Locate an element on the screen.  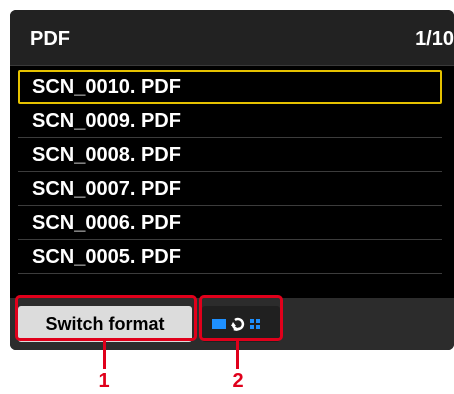
callout-box-view-toggle is located at coordinates (241, 318).